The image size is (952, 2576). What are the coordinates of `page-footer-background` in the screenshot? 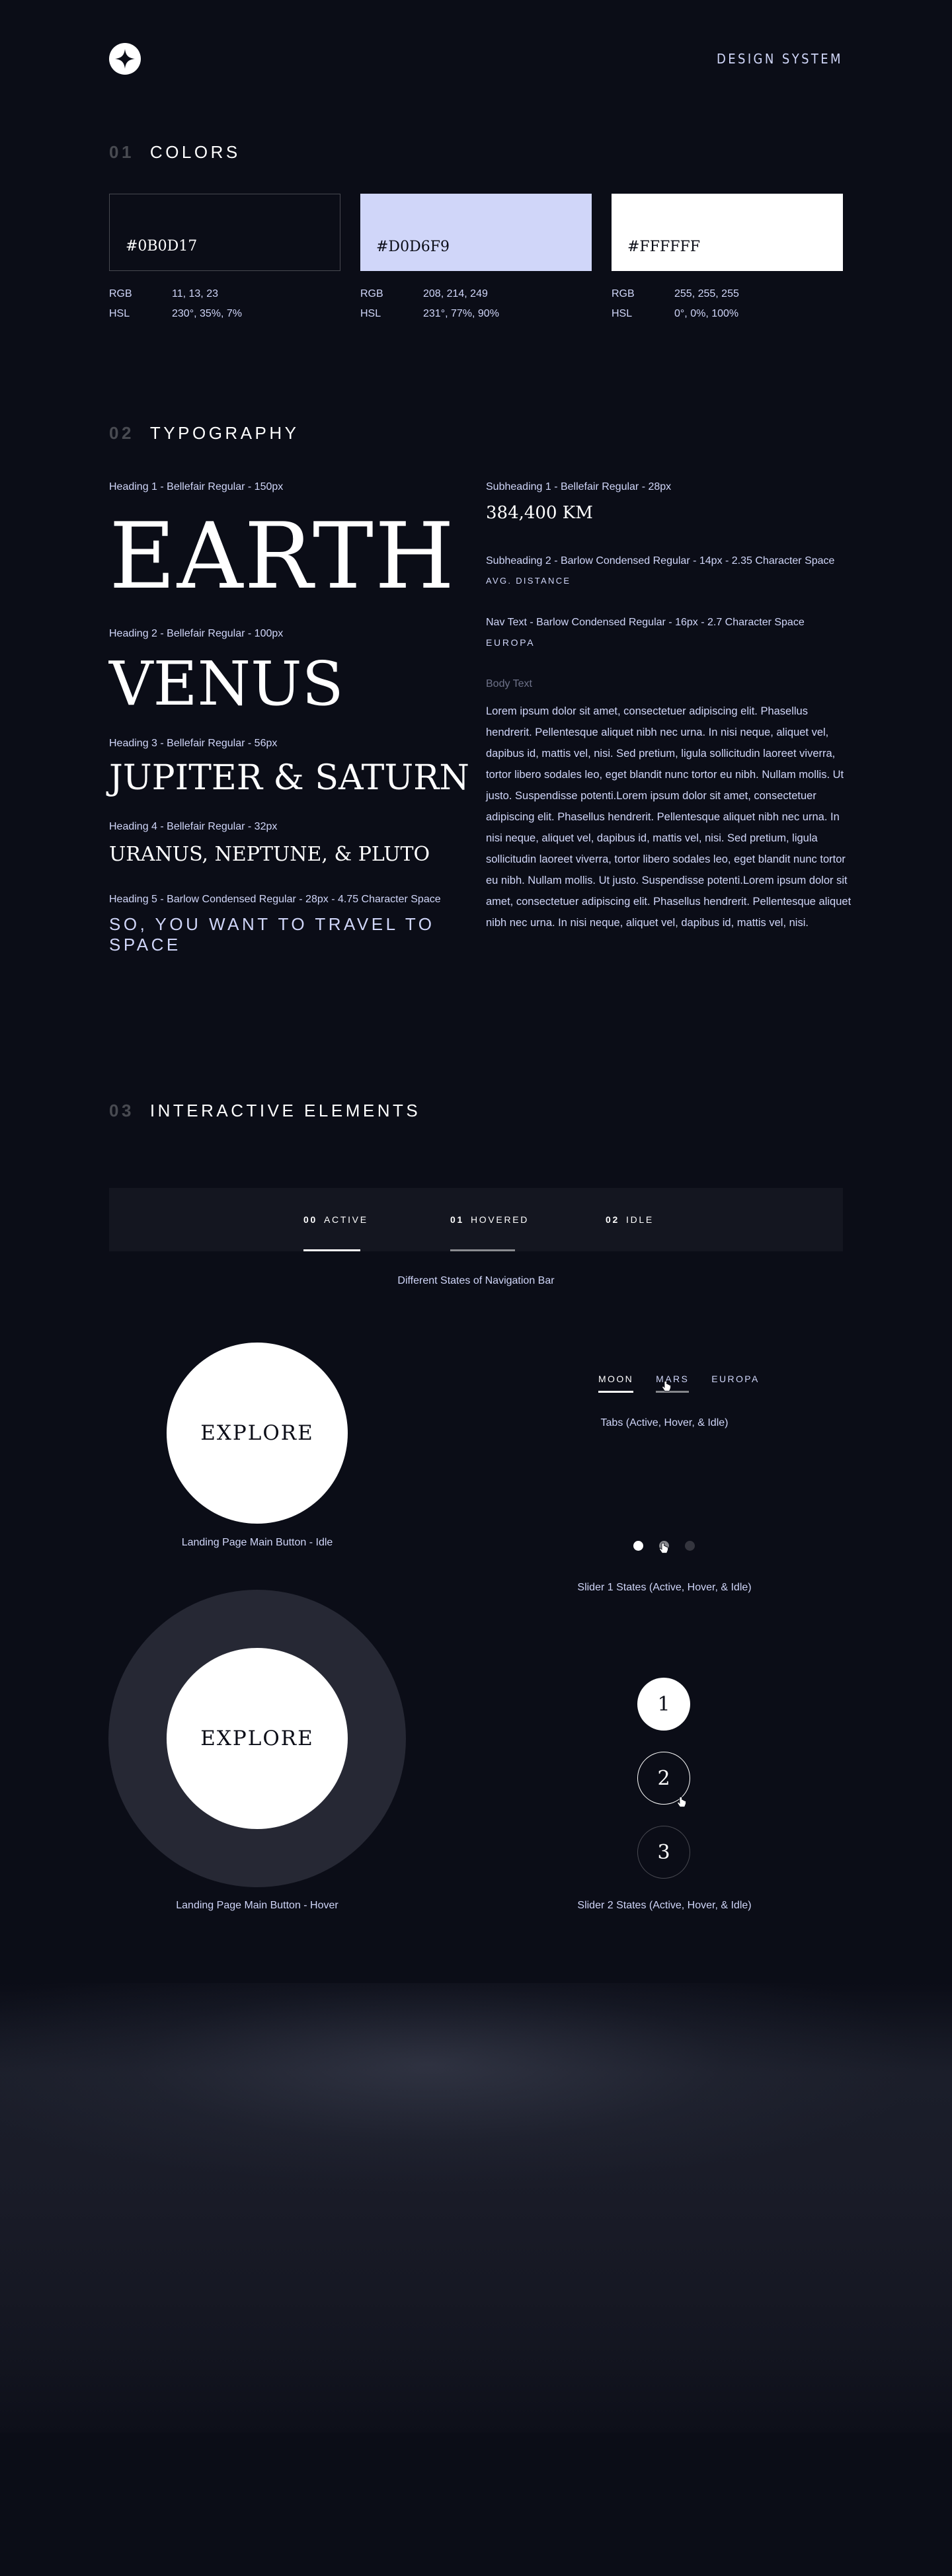 It's located at (476, 2504).